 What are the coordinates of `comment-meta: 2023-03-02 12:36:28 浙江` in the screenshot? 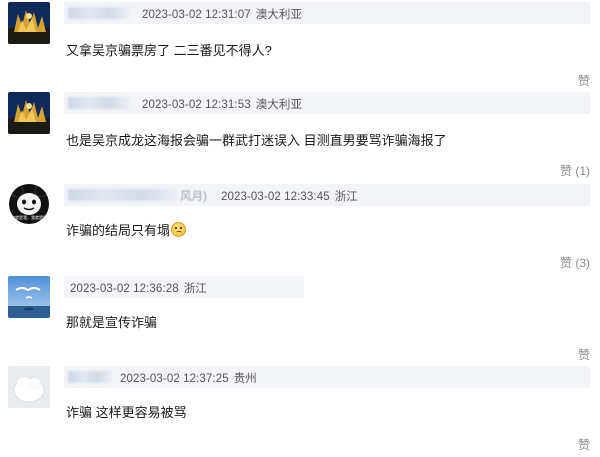 It's located at (138, 288).